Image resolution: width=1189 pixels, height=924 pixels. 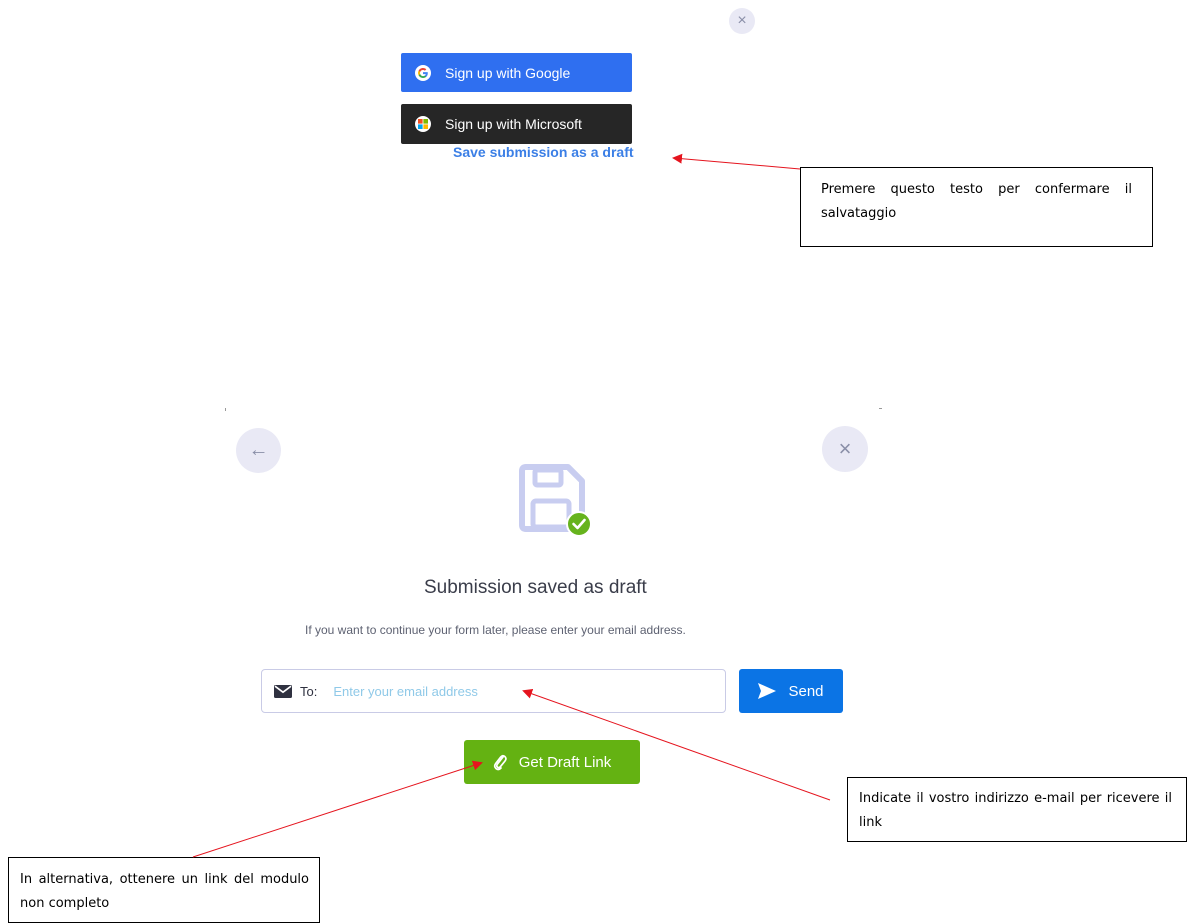 What do you see at coordinates (676, 744) in the screenshot?
I see `arrow-to-email-input` at bounding box center [676, 744].